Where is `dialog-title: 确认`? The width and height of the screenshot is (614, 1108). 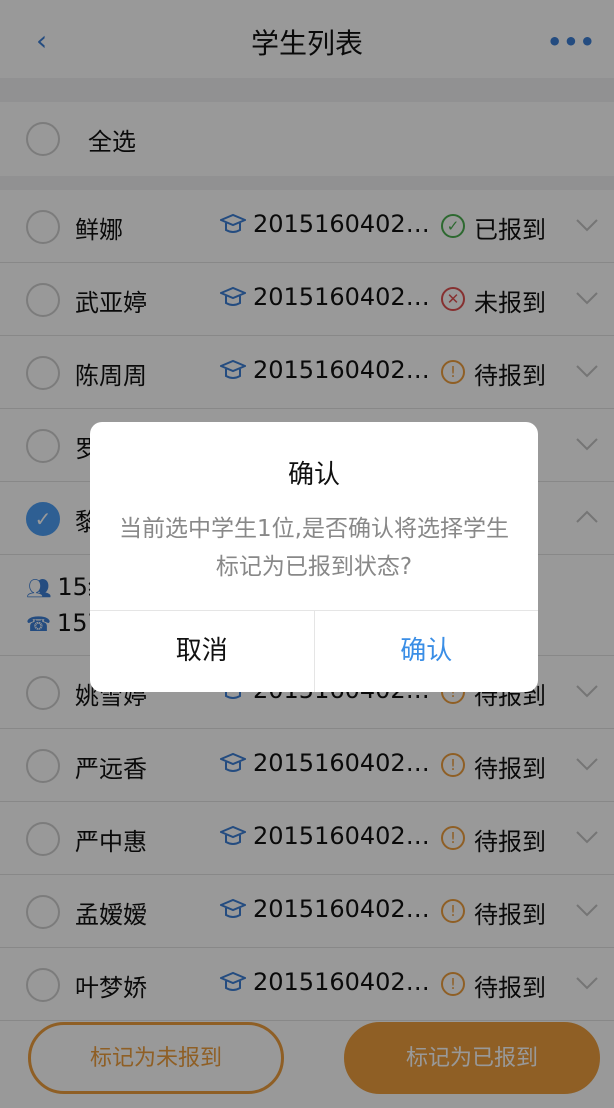 dialog-title: 确认 is located at coordinates (313, 475).